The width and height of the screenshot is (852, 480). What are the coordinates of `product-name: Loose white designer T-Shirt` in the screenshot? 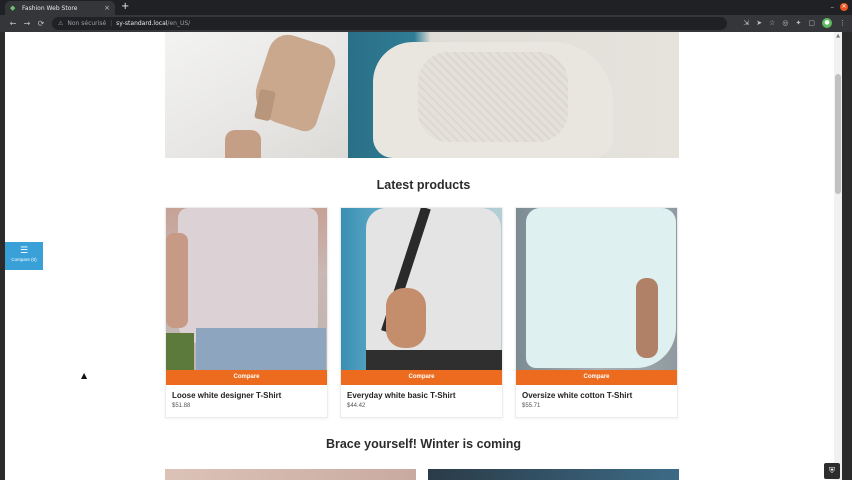 It's located at (226, 395).